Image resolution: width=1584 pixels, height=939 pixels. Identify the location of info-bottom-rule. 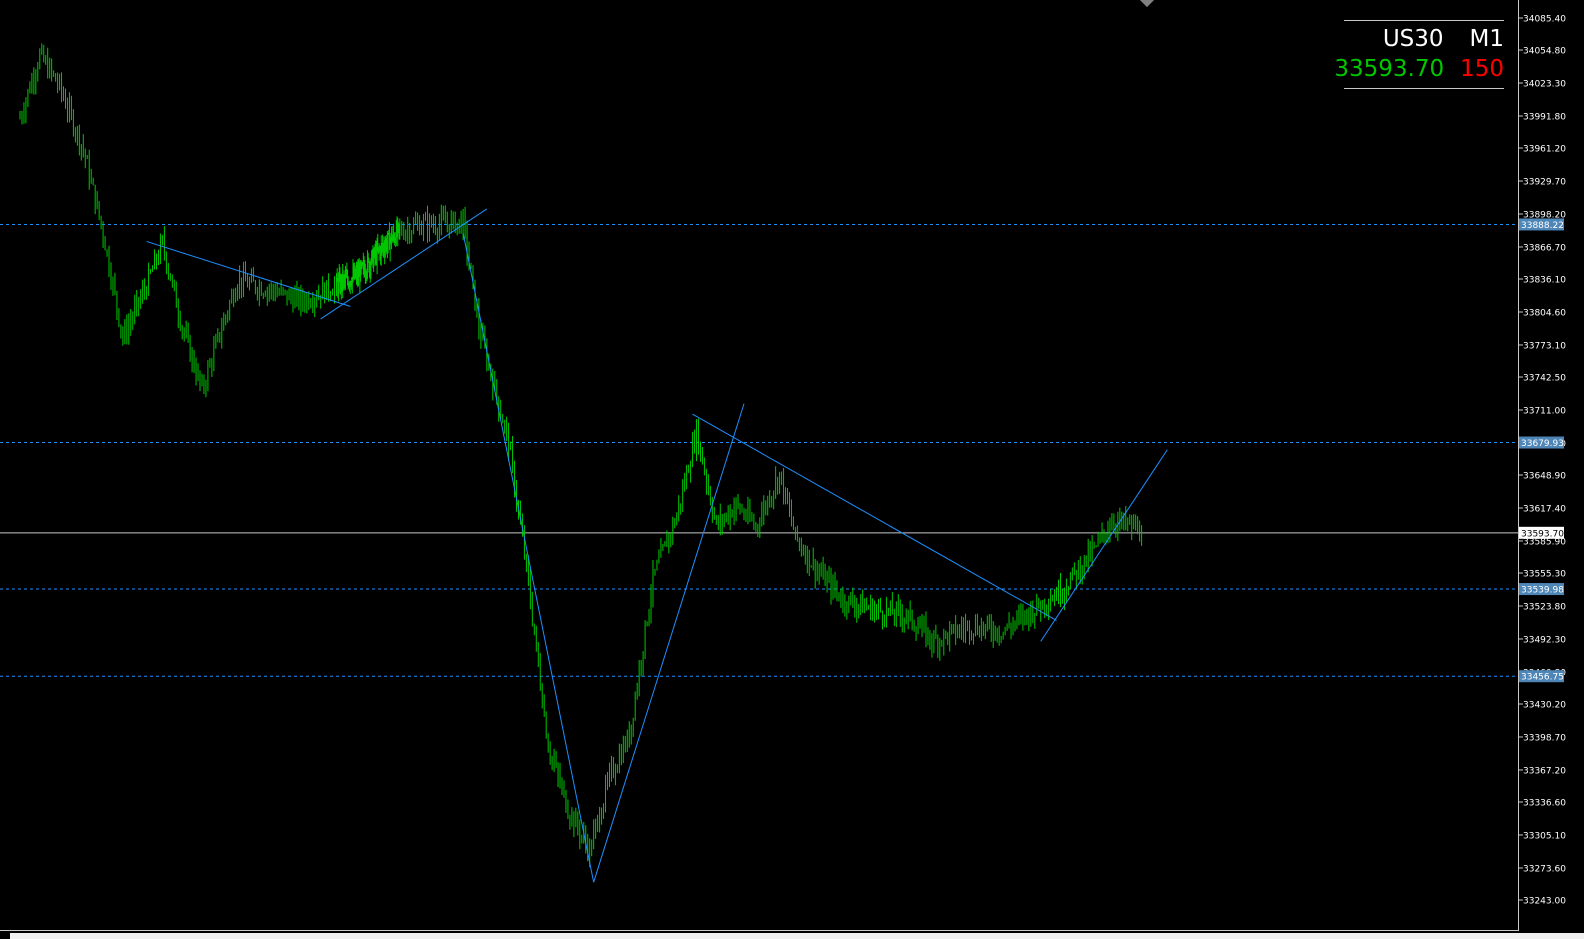
(1424, 88).